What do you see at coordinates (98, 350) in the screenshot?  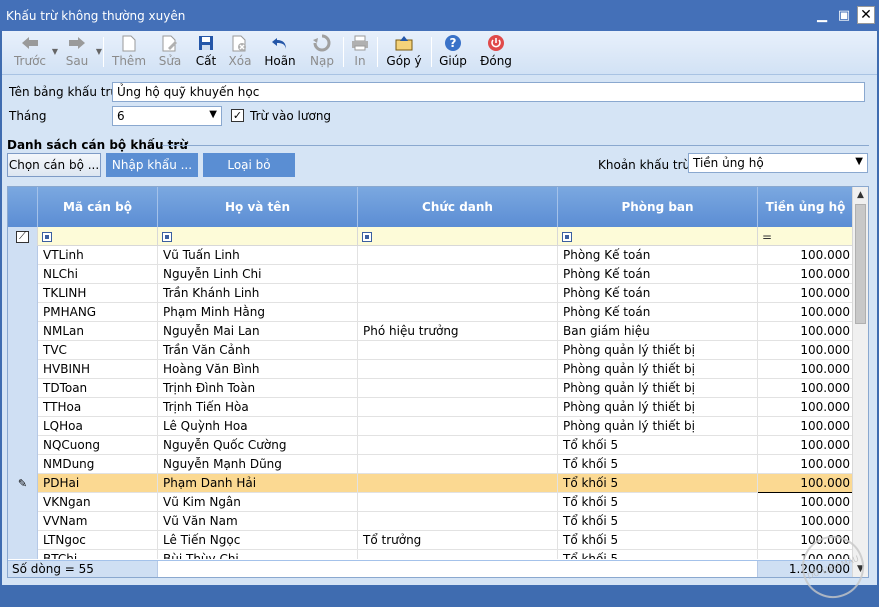 I see `cell-code: TVC` at bounding box center [98, 350].